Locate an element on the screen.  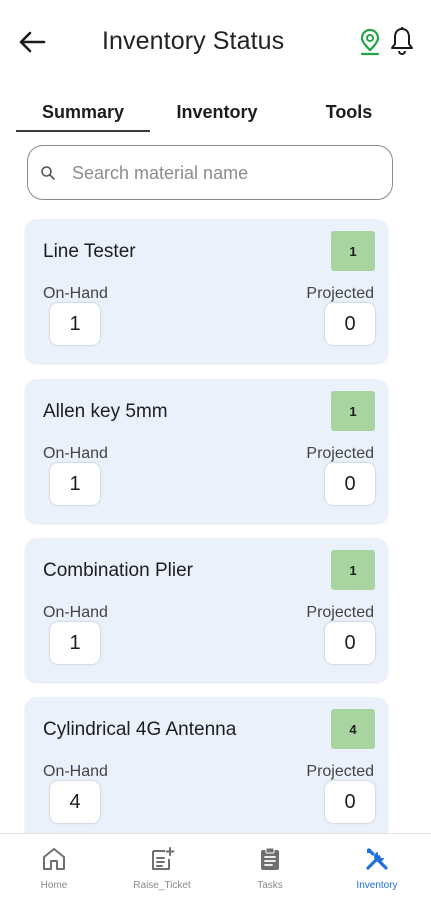
nav-item-home: Home is located at coordinates (54, 867).